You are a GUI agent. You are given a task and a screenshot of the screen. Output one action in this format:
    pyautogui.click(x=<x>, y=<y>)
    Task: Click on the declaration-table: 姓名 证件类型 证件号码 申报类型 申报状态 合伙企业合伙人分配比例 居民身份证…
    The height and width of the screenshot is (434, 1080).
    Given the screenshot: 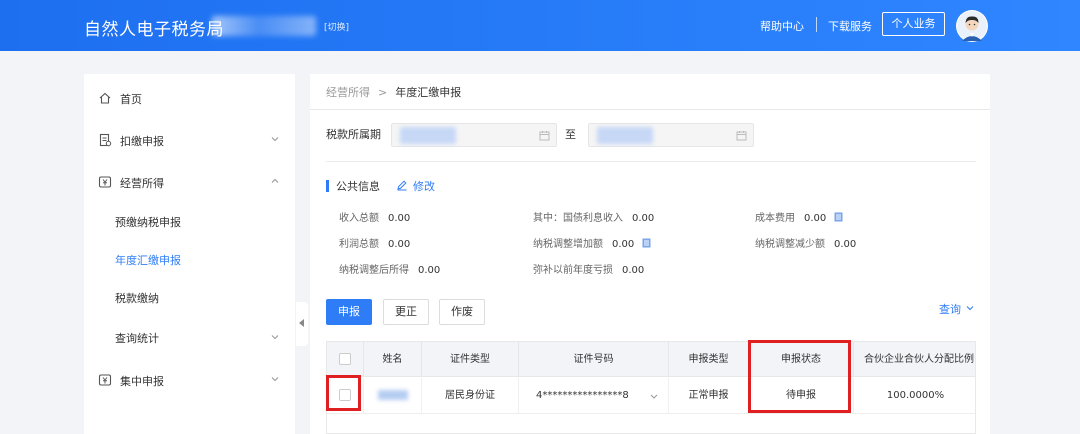 What is the action you would take?
    pyautogui.click(x=651, y=387)
    